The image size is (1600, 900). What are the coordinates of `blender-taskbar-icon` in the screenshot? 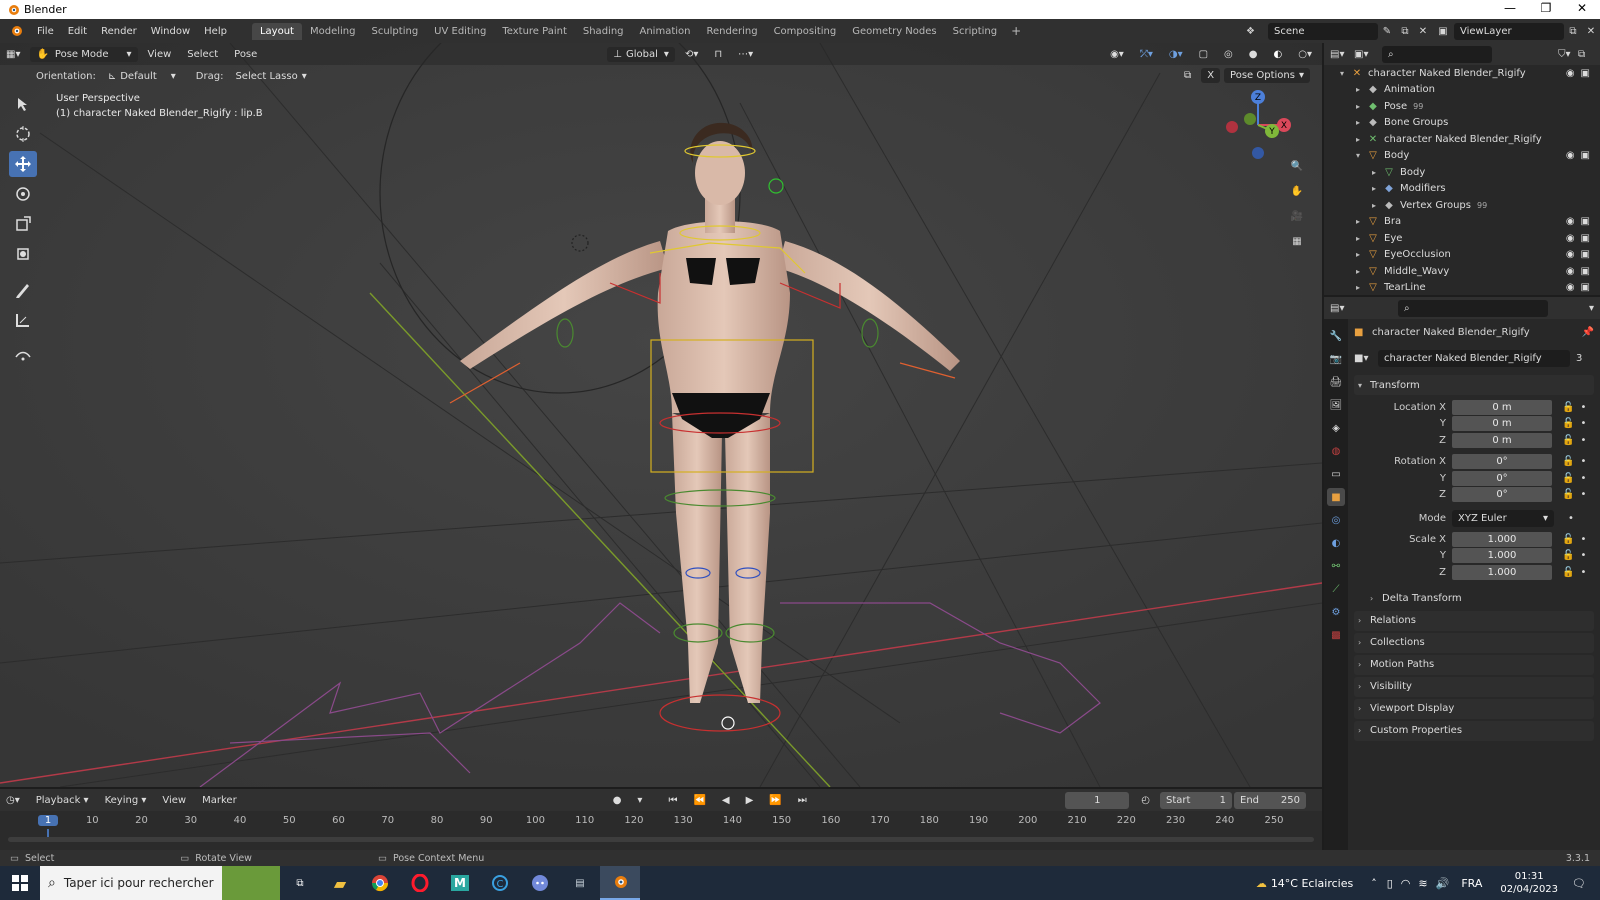 It's located at (620, 883).